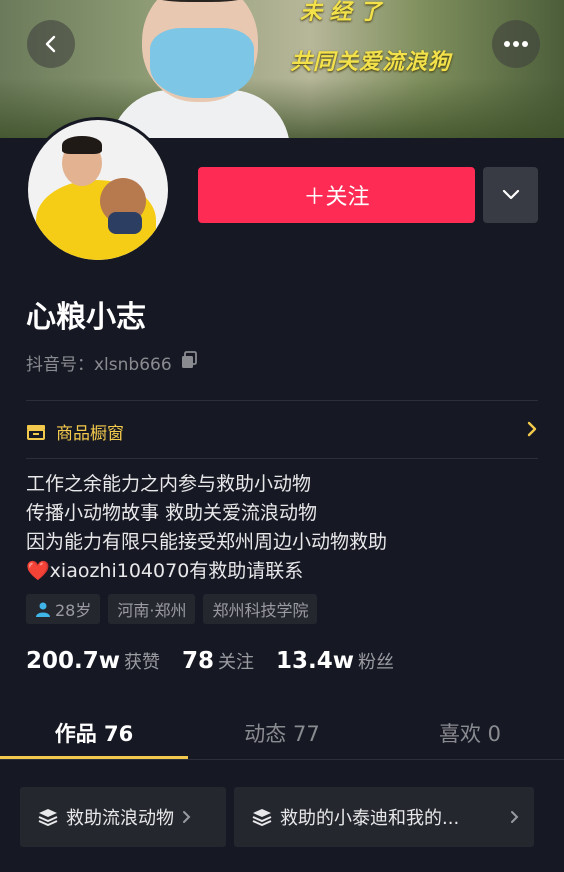 This screenshot has height=872, width=564. I want to click on douyin-id-row: 抖音号：xlsnb666, so click(112, 362).